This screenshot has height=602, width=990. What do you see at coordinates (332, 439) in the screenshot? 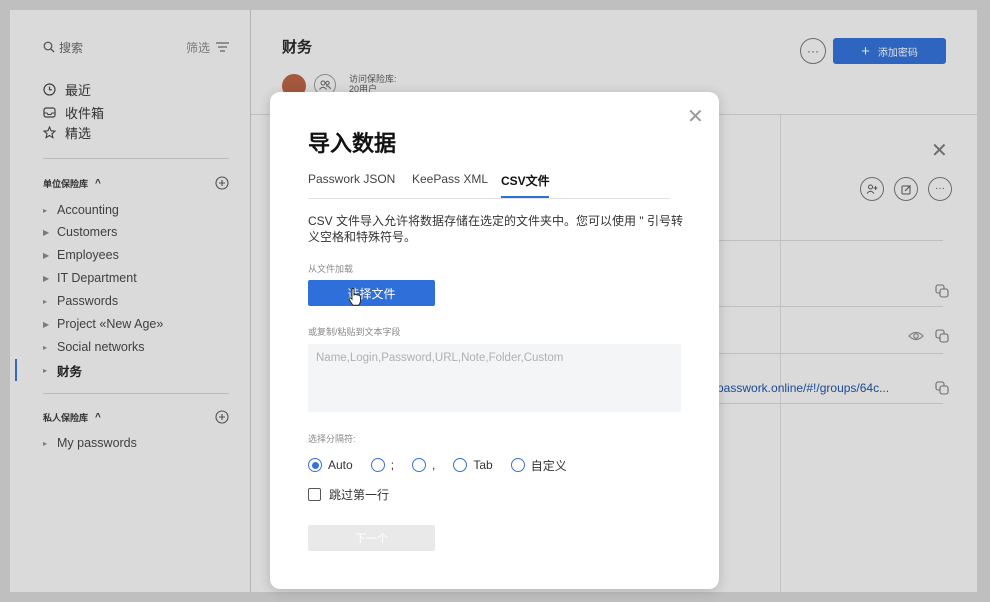
I see `separator-label: 选择分隔符:` at bounding box center [332, 439].